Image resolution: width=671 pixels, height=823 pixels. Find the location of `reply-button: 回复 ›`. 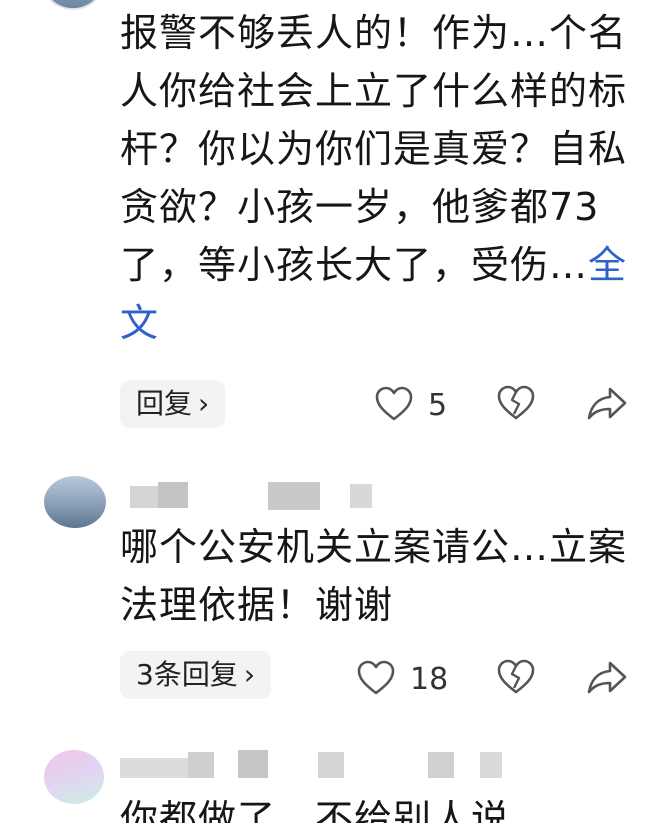

reply-button: 回复 › is located at coordinates (173, 404).